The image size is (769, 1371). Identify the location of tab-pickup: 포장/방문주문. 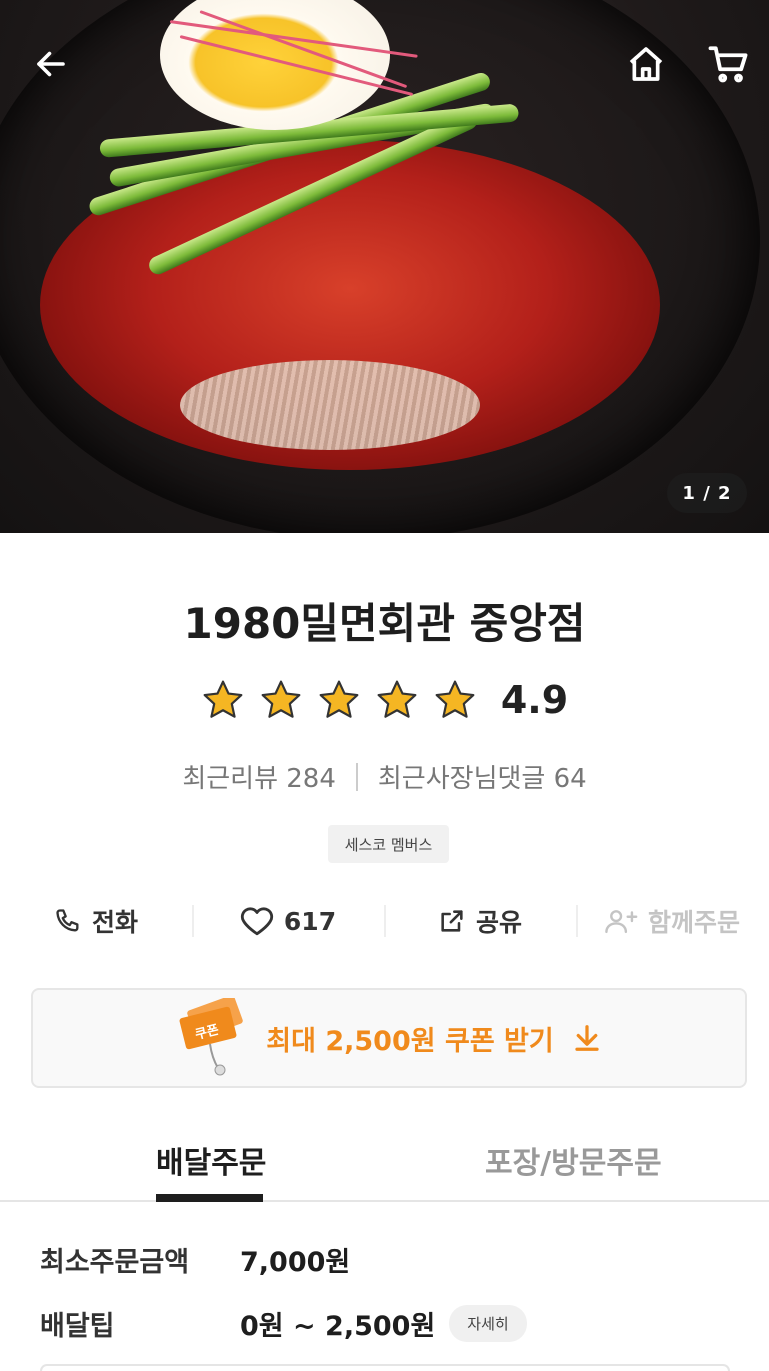
(594, 1160).